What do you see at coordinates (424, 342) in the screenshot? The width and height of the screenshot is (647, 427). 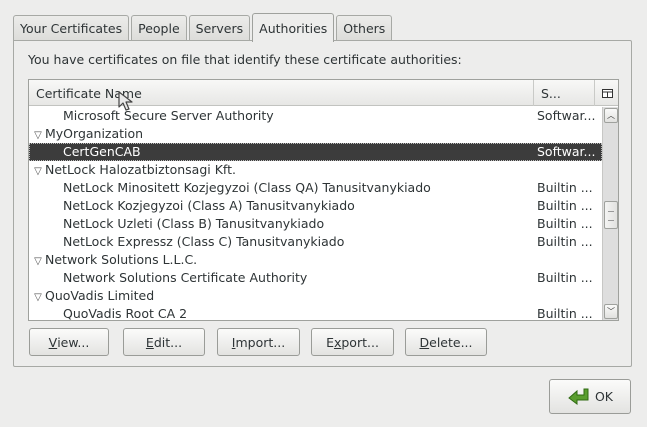 I see `delete-mnemonic: D` at bounding box center [424, 342].